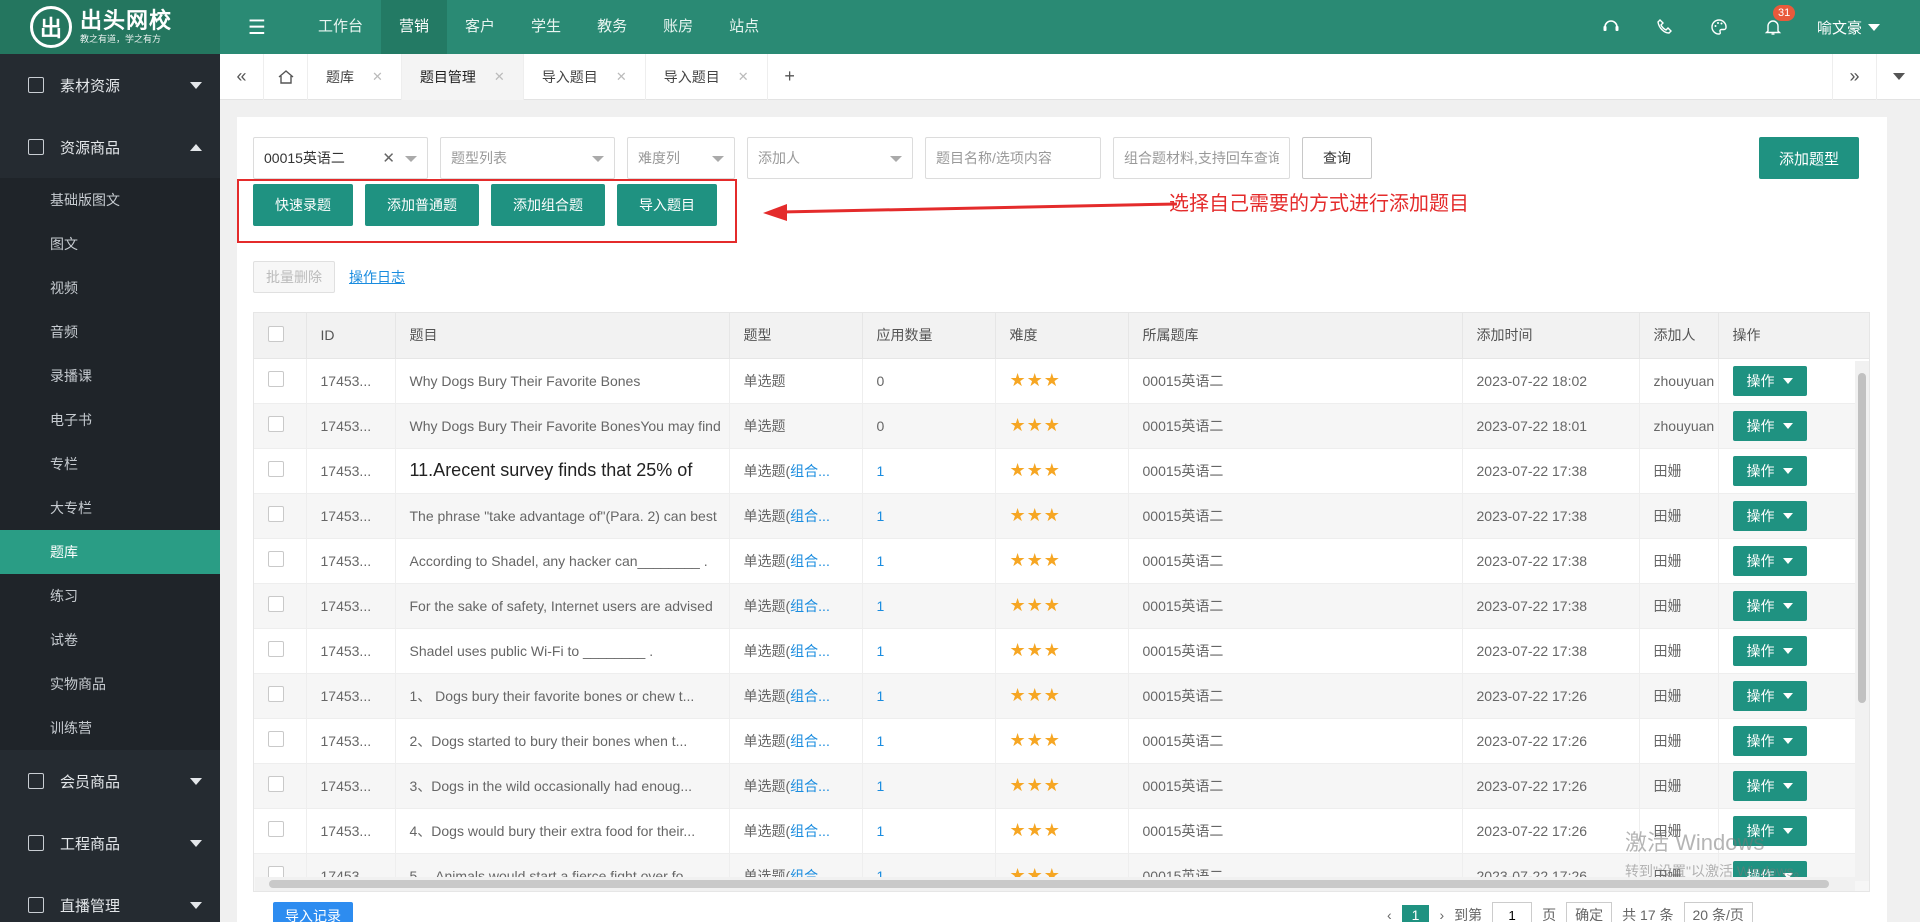  I want to click on topnav-item-students: 学生, so click(546, 27).